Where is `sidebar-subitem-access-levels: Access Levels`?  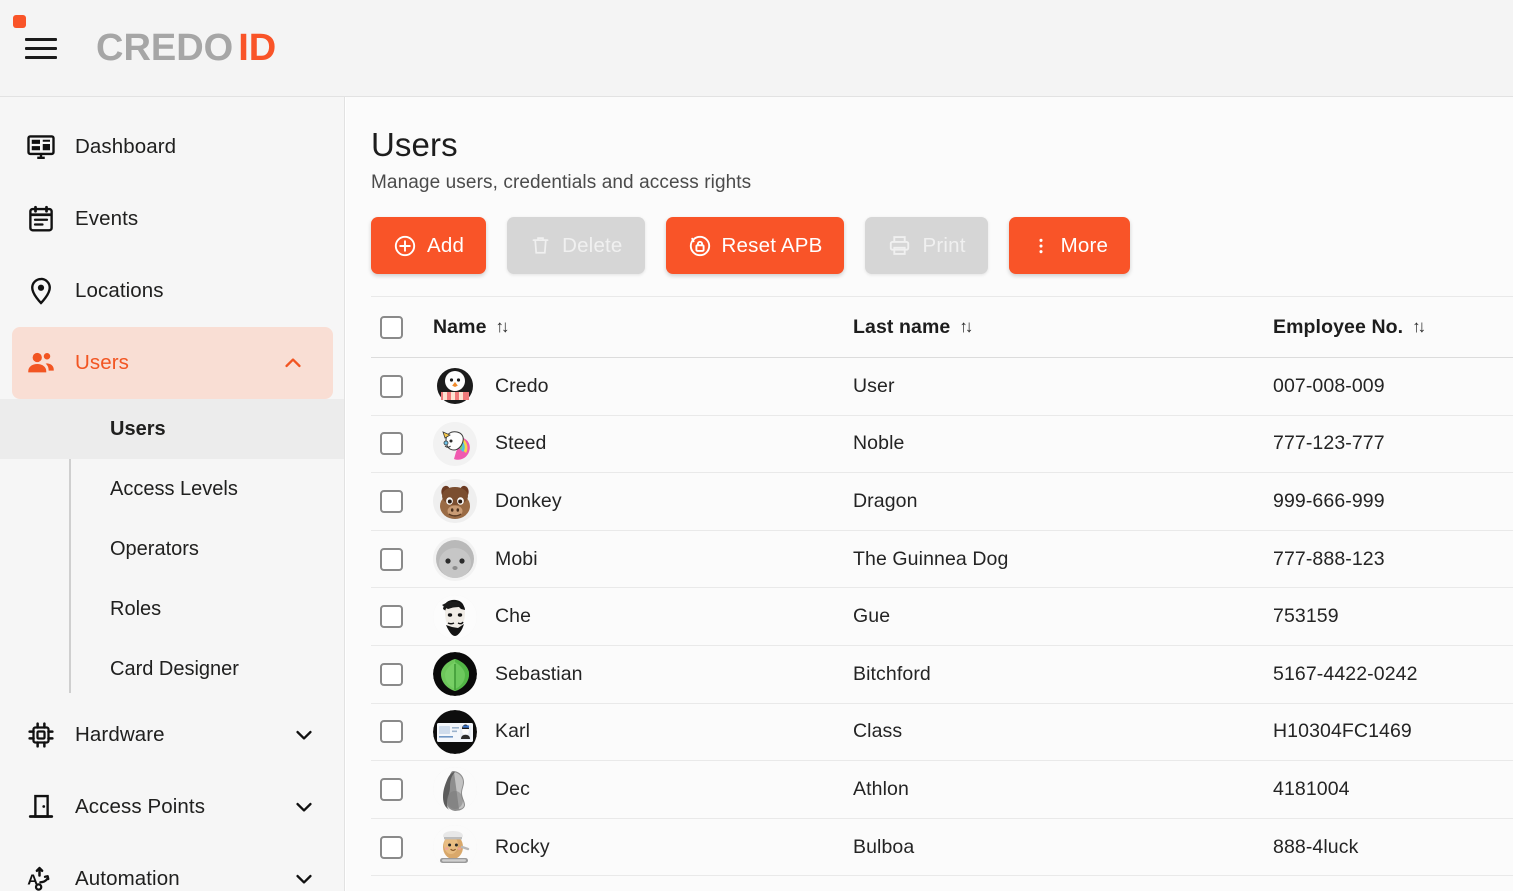 sidebar-subitem-access-levels: Access Levels is located at coordinates (172, 489).